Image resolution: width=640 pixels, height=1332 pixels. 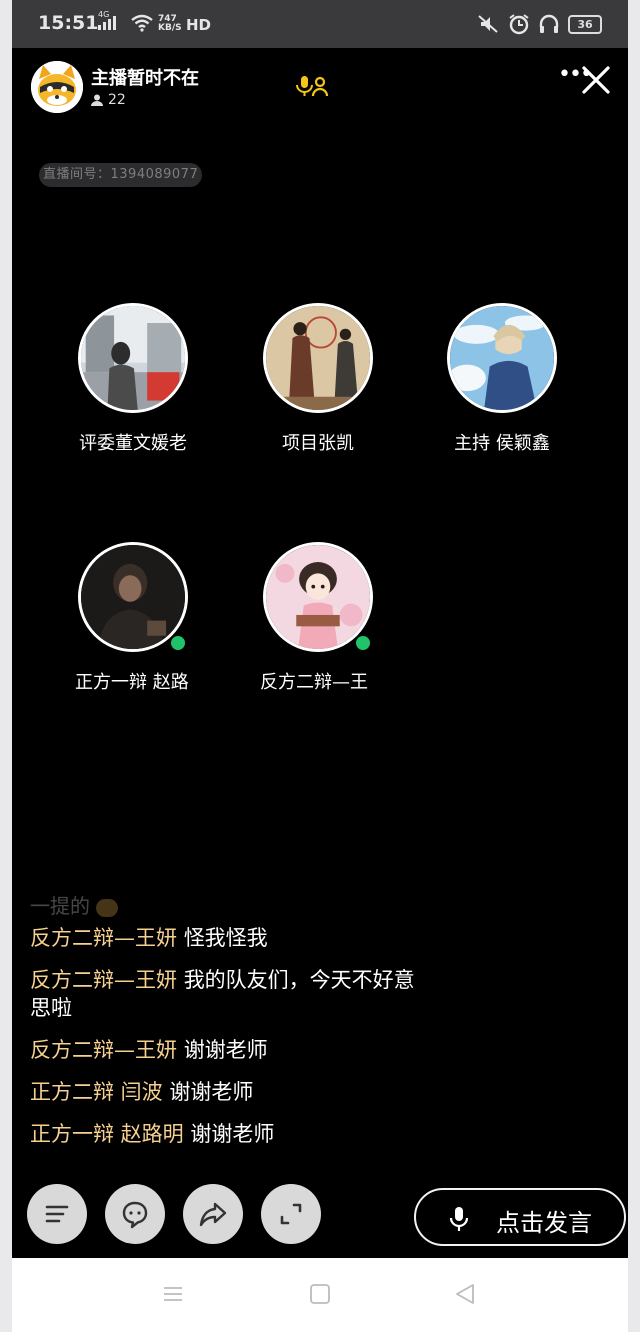 I want to click on mute-icon, so click(x=488, y=24).